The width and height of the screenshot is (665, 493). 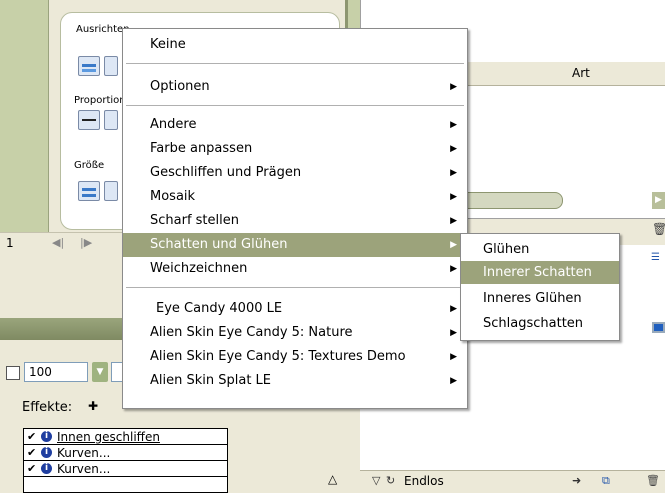 What do you see at coordinates (56, 372) in the screenshot?
I see `opacity-input: 100` at bounding box center [56, 372].